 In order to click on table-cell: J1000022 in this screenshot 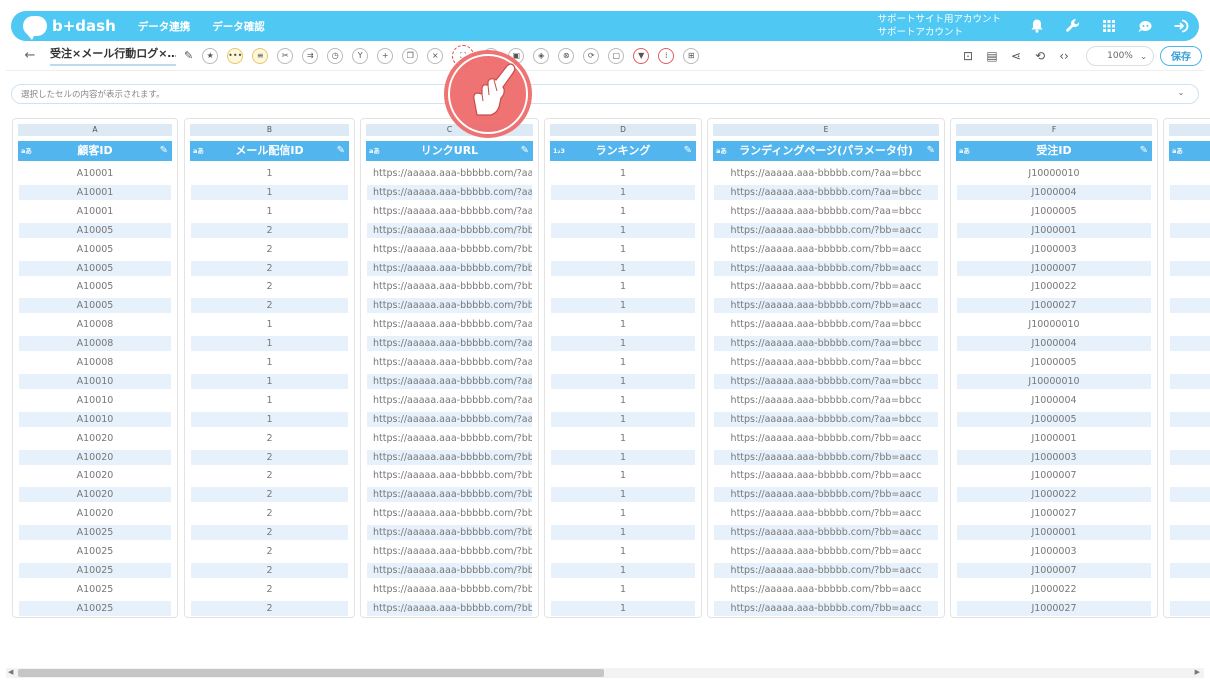, I will do `click(1054, 495)`.